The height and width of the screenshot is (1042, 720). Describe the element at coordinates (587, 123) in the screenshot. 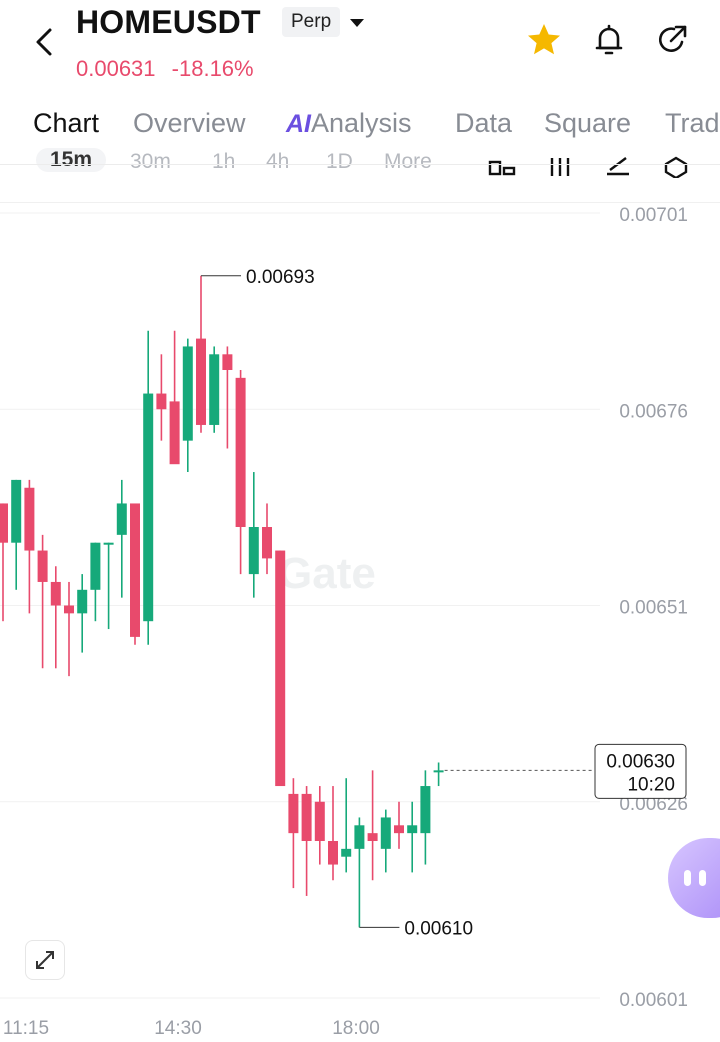

I see `tab-square: Square` at that location.